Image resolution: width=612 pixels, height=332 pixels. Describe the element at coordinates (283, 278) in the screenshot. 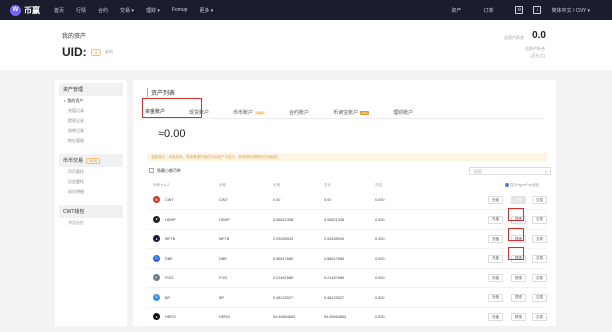

I see `available-amount: 0.21487689` at that location.